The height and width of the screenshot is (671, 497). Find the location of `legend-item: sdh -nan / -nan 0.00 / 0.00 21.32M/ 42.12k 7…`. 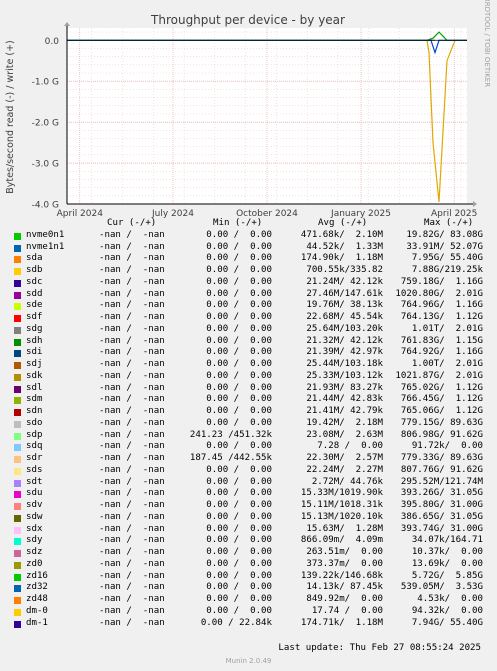

legend-item: sdh -nan / -nan 0.00 / 0.00 21.32M/ 42.12k 7… is located at coordinates (248, 342).